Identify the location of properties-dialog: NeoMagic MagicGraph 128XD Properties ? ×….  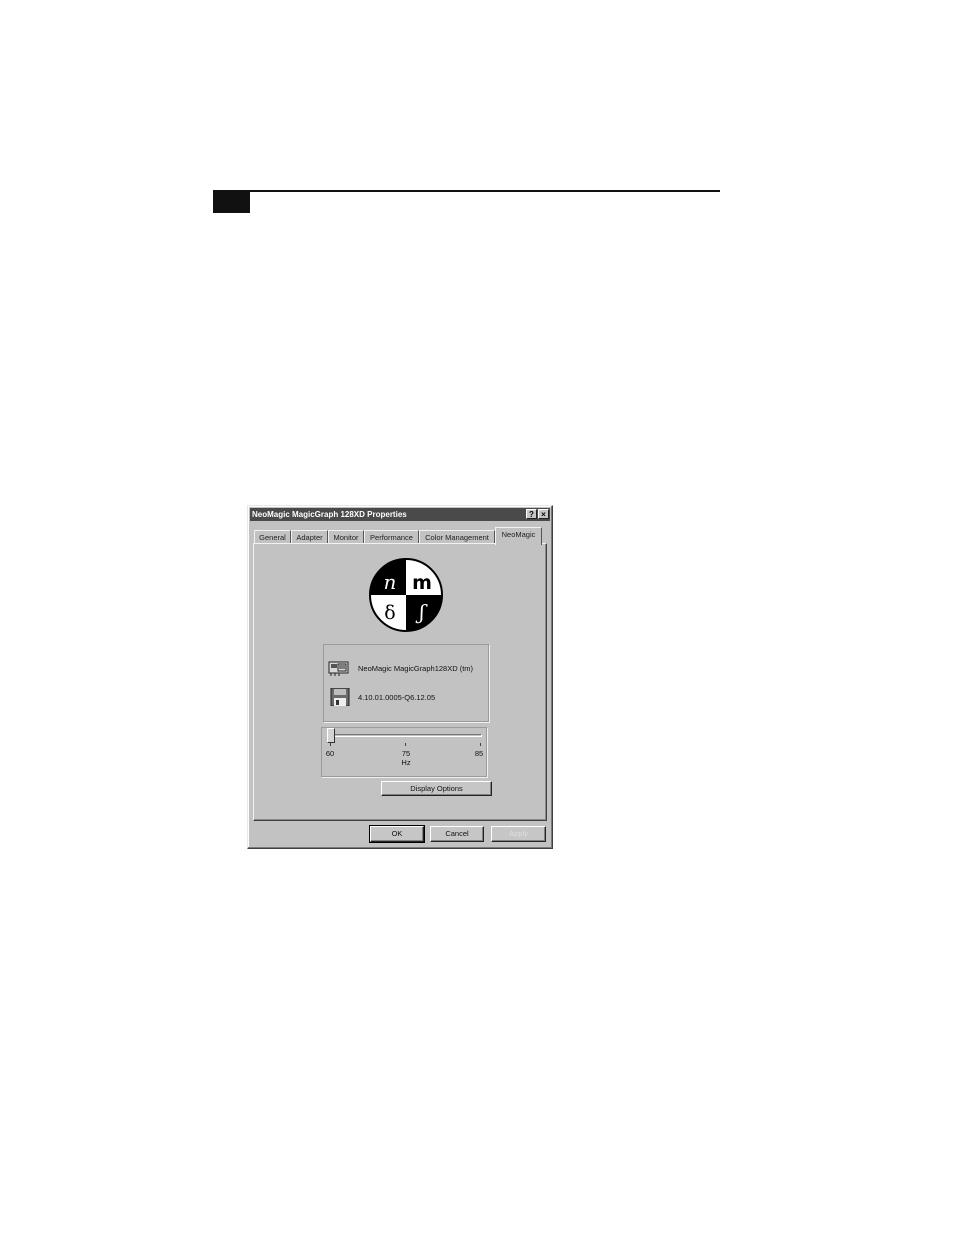
(400, 677).